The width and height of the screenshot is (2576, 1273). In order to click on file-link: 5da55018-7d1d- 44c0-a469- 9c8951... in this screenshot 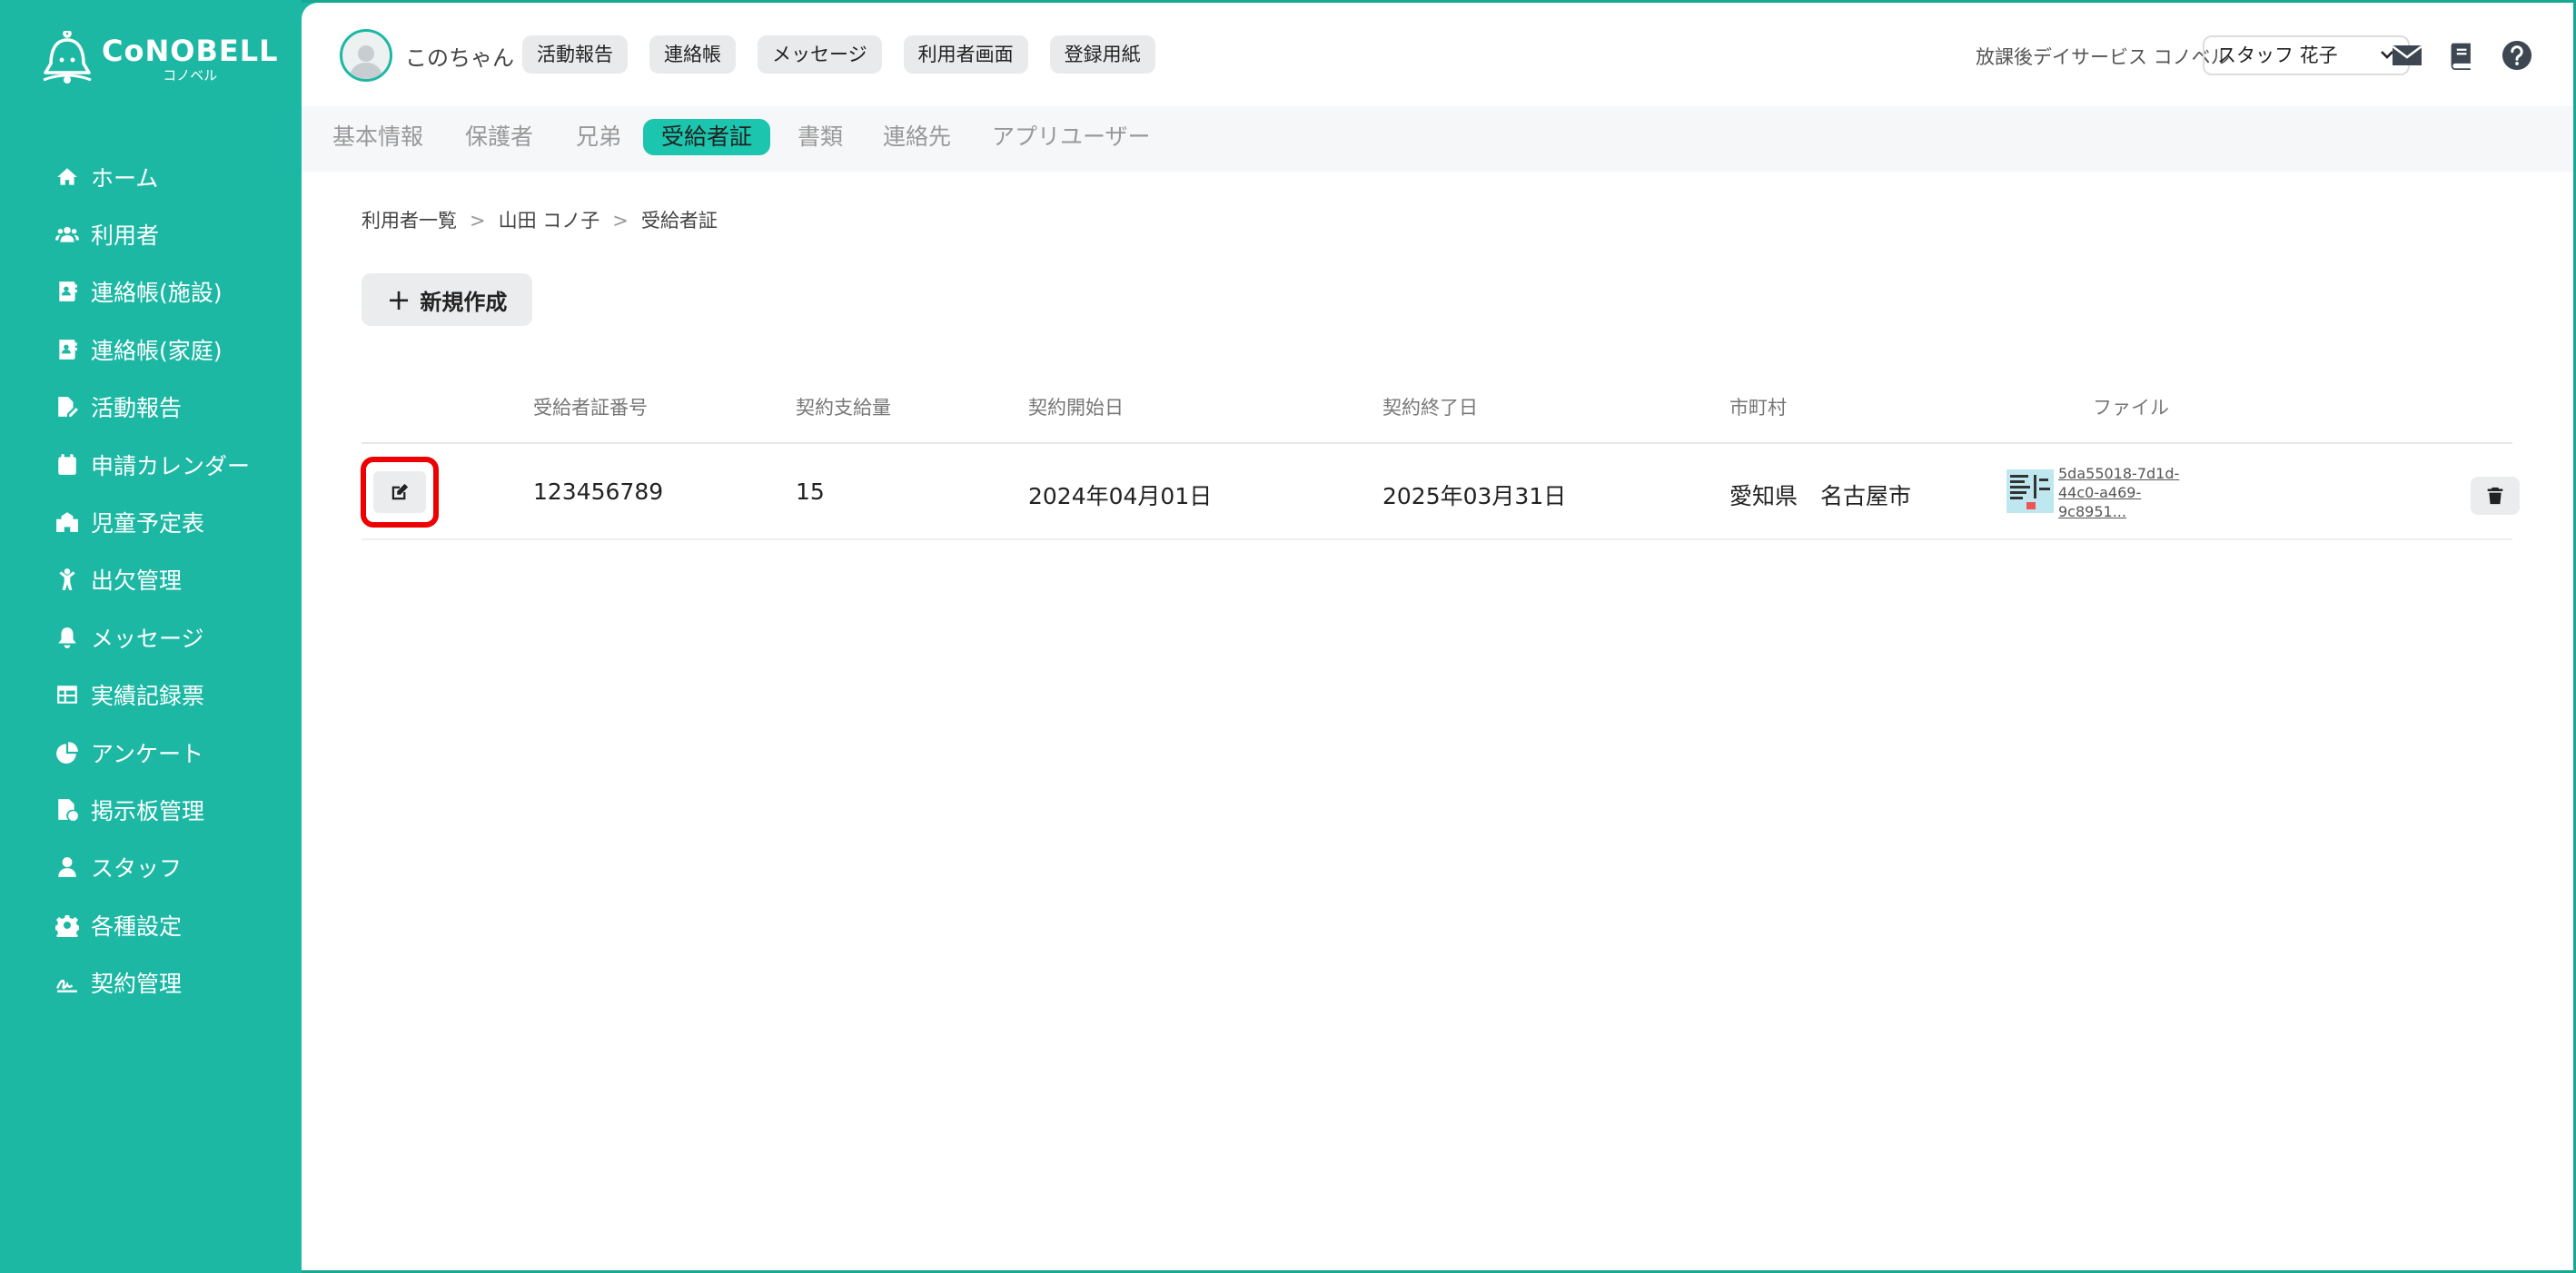, I will do `click(2126, 492)`.